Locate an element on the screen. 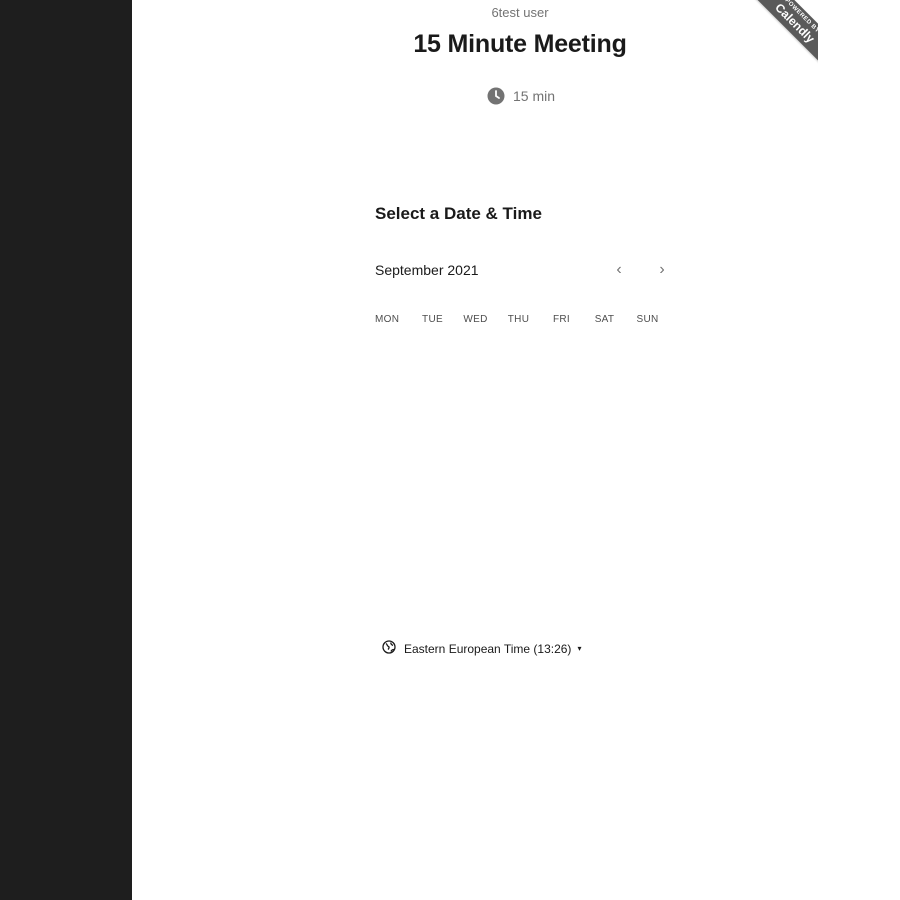 The height and width of the screenshot is (900, 900). weekday-header: MON TUE WED THU FRI SAT SUN is located at coordinates (527, 319).